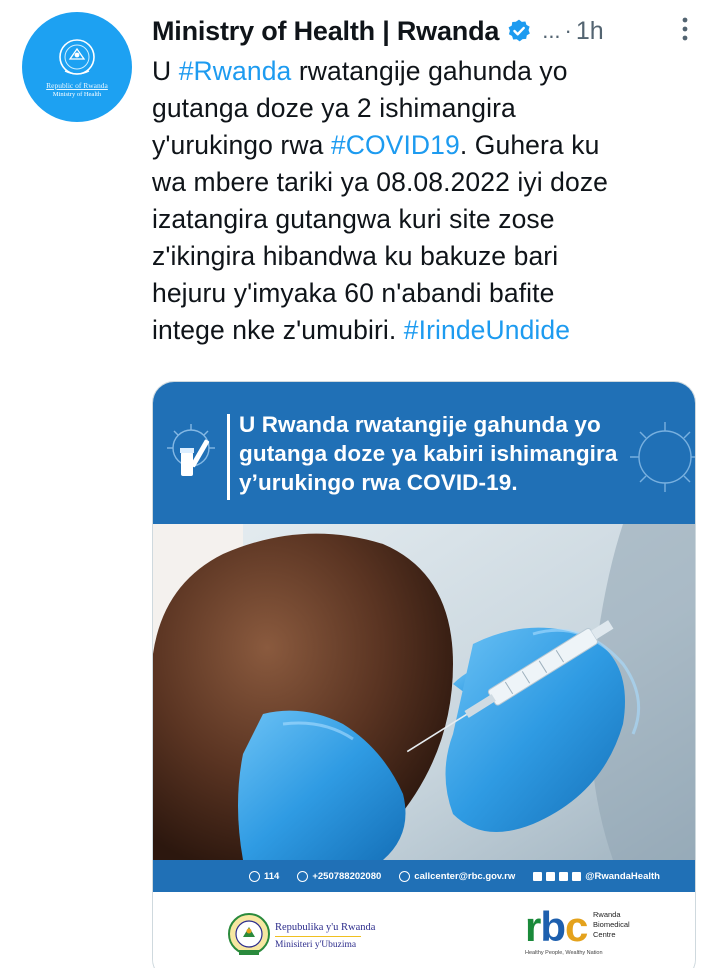  Describe the element at coordinates (77, 85) in the screenshot. I see `avatar-caption-country: Republic of Rwanda` at that location.